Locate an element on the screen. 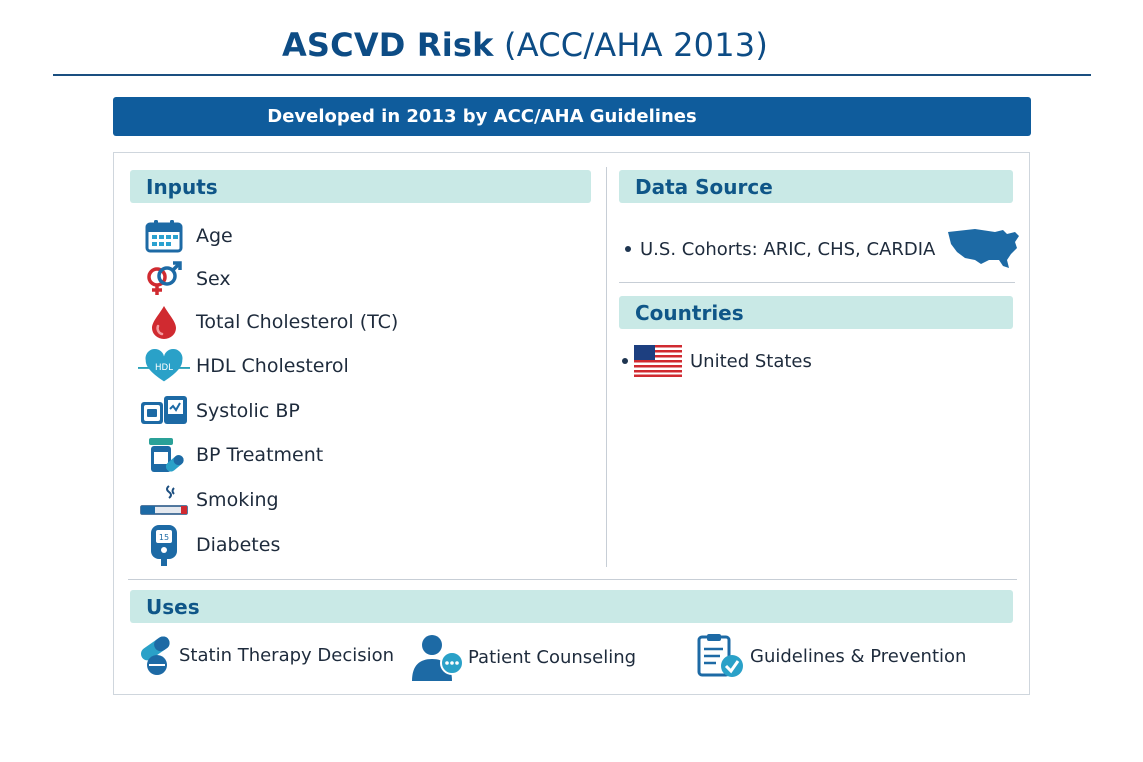 Image resolution: width=1143 pixels, height=762 pixels. input-item-bp-treatment: BP Treatment is located at coordinates (230, 455).